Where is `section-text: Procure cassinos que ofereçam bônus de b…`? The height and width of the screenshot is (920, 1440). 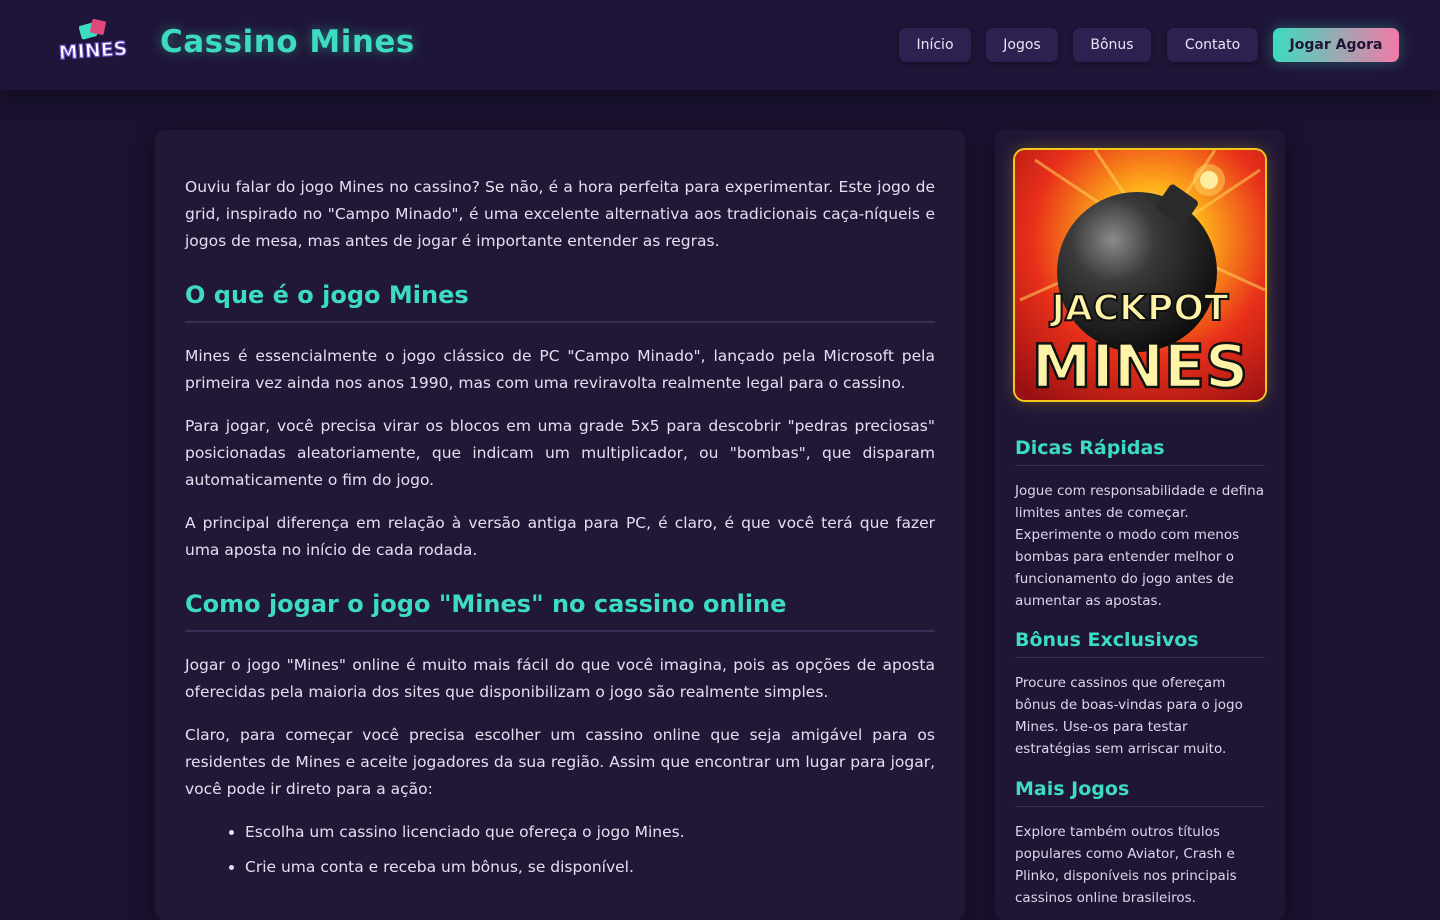 section-text: Procure cassinos que ofereçam bônus de b… is located at coordinates (1129, 716).